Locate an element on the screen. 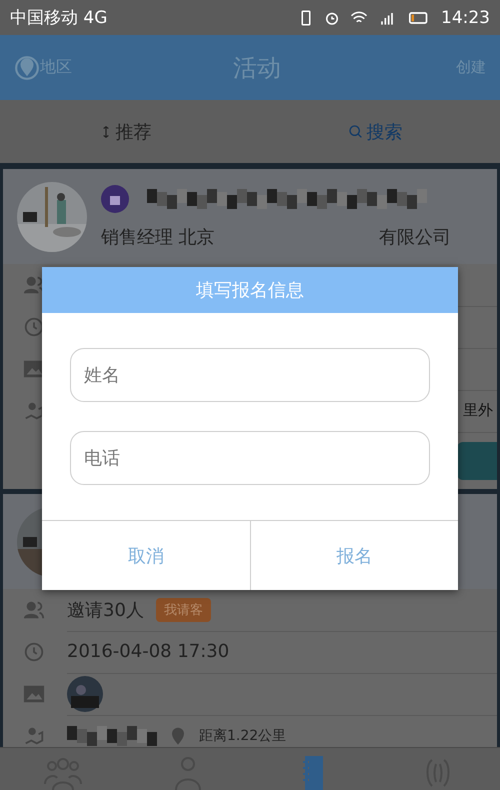 The width and height of the screenshot is (500, 790). treat-tag: 我请客 is located at coordinates (183, 610).